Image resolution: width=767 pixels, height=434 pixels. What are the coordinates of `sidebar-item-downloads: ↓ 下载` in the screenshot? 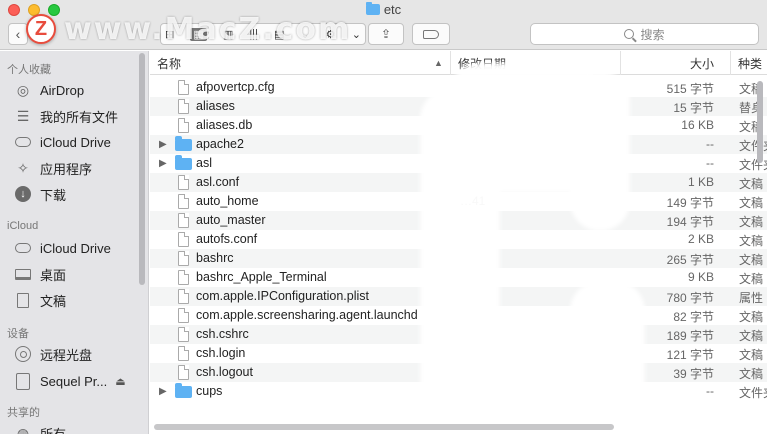 It's located at (40, 194).